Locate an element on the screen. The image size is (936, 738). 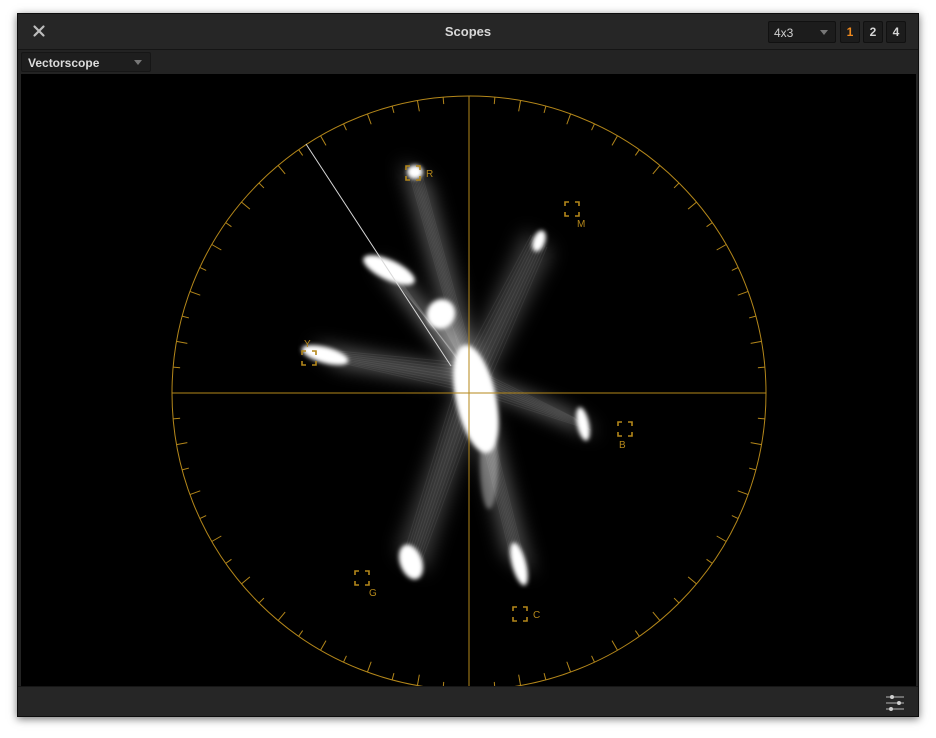
scope-settings-button is located at coordinates (895, 703).